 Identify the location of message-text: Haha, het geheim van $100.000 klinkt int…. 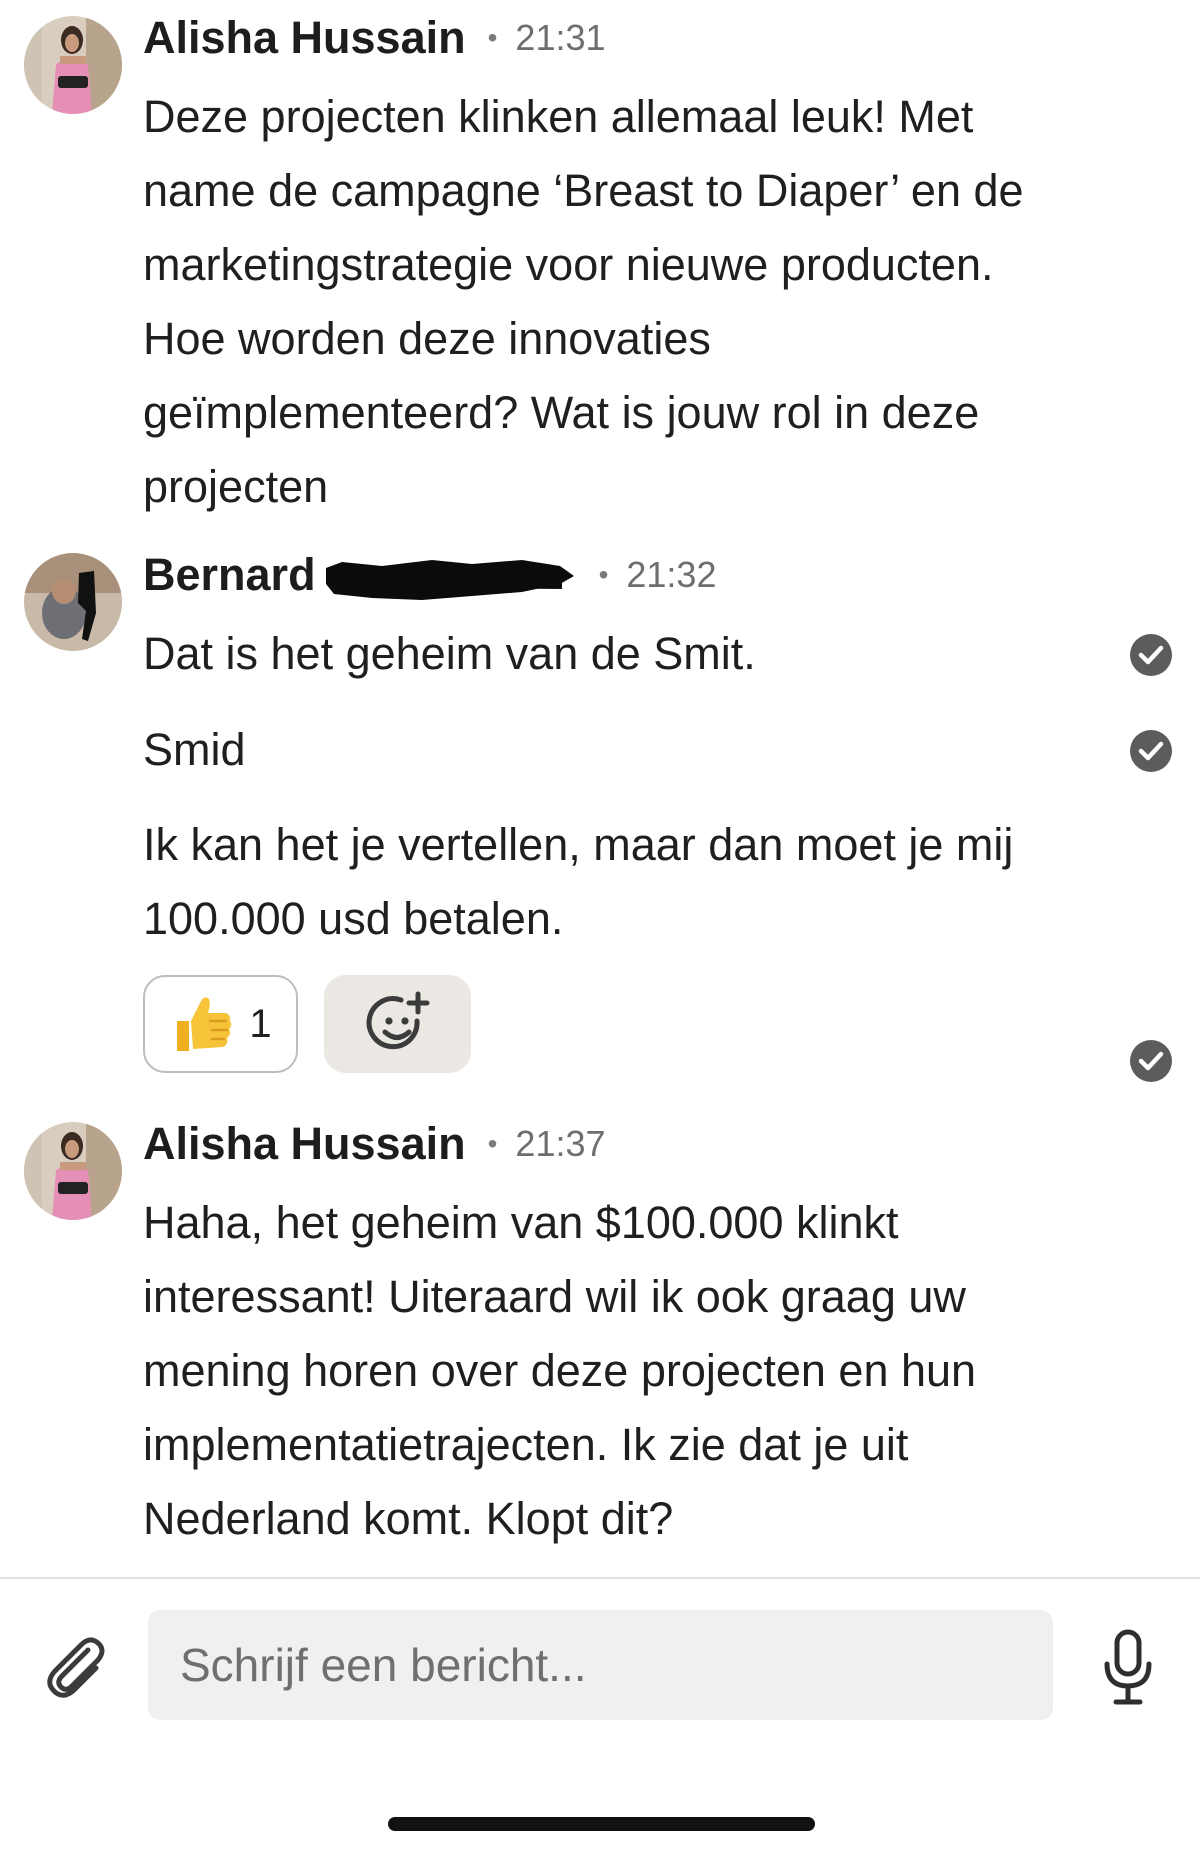
(560, 1370).